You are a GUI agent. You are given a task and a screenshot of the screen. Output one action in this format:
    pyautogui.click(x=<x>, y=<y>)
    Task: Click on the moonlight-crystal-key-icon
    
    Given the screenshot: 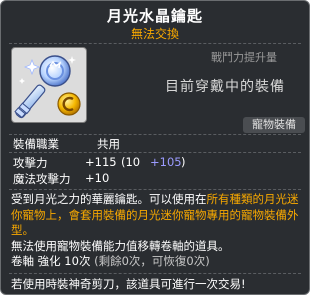 What is the action you would take?
    pyautogui.click(x=47, y=87)
    